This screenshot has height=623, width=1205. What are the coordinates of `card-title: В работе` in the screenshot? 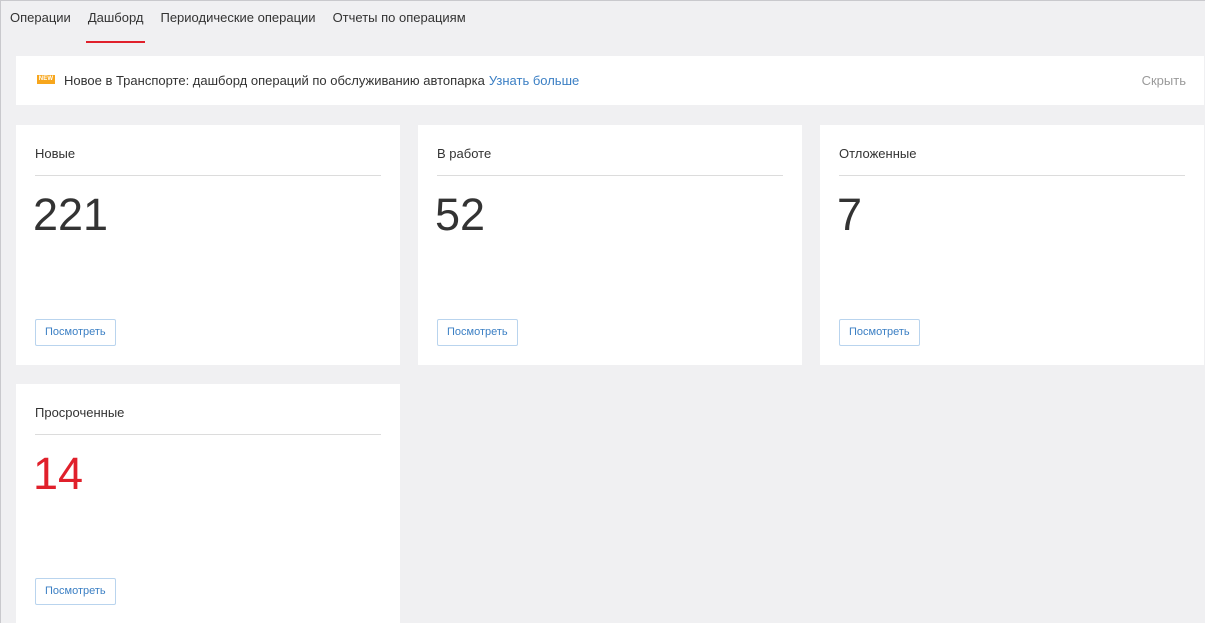 It's located at (464, 153).